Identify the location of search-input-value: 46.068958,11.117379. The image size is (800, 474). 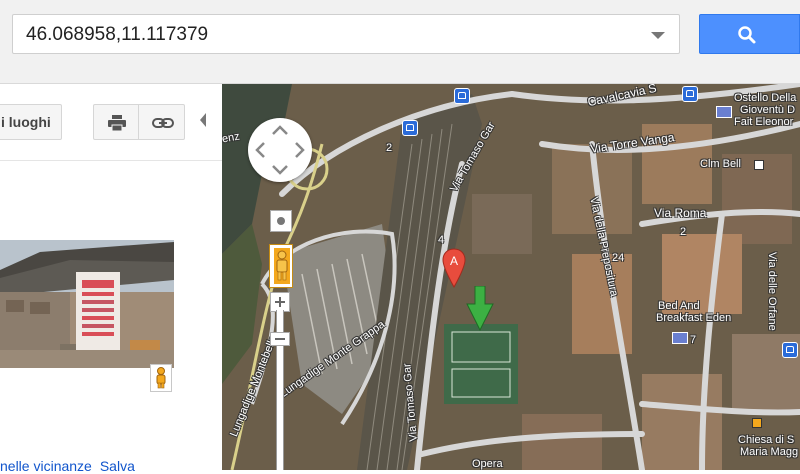
(117, 34).